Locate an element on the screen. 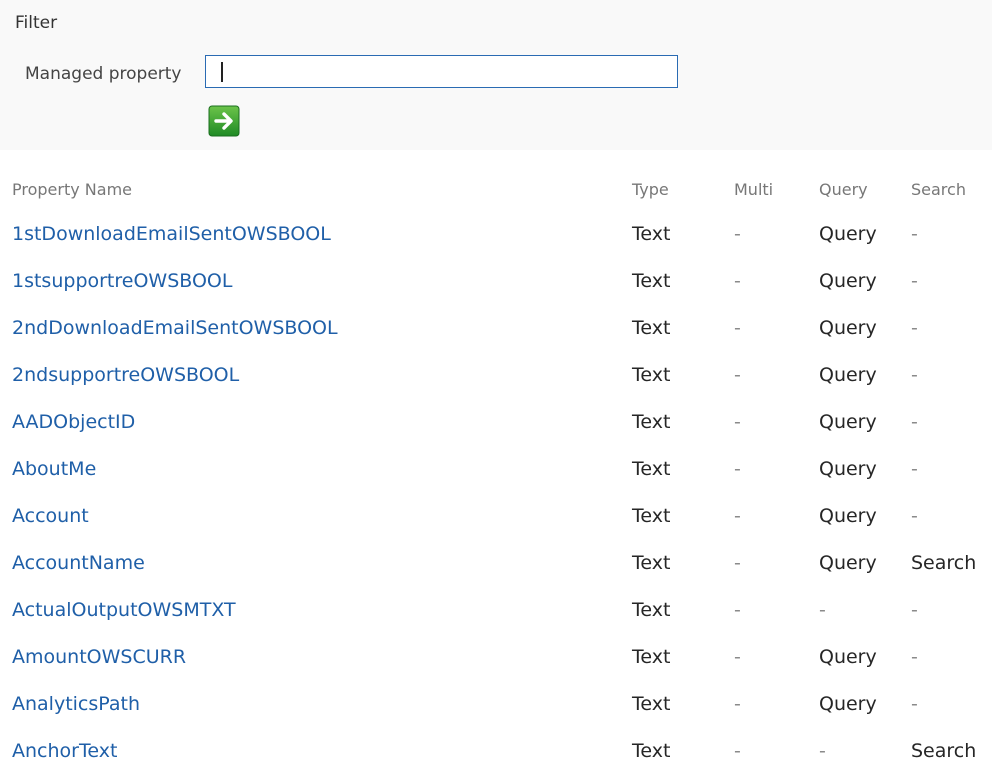 This screenshot has width=992, height=764. table-row: Account Text - Query - is located at coordinates (496, 515).